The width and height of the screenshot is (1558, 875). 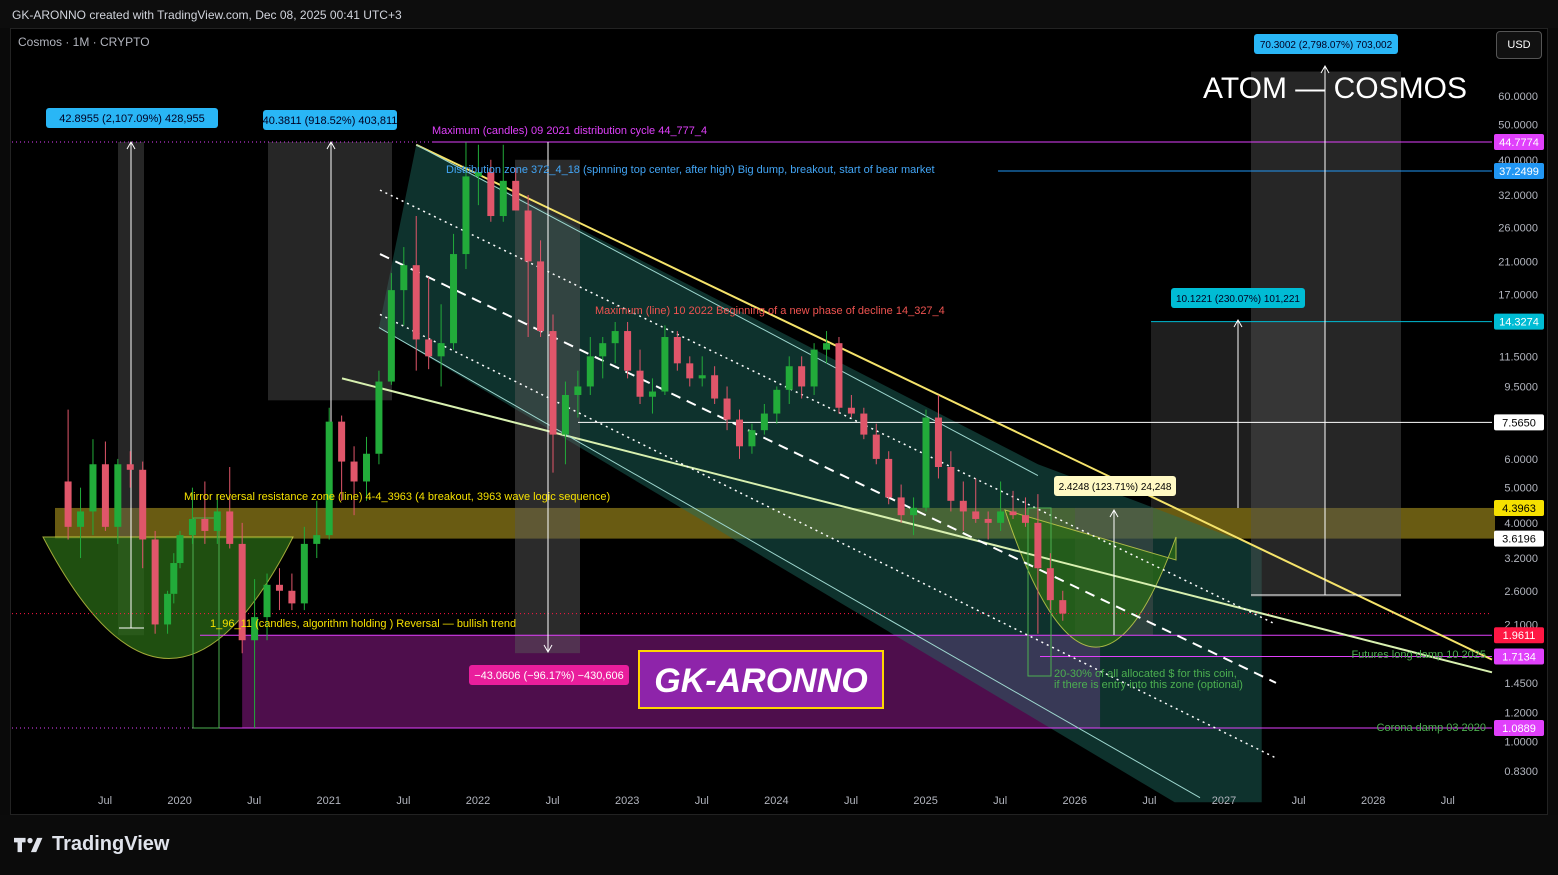 What do you see at coordinates (111, 844) in the screenshot?
I see `footer-brand-text: TradingView` at bounding box center [111, 844].